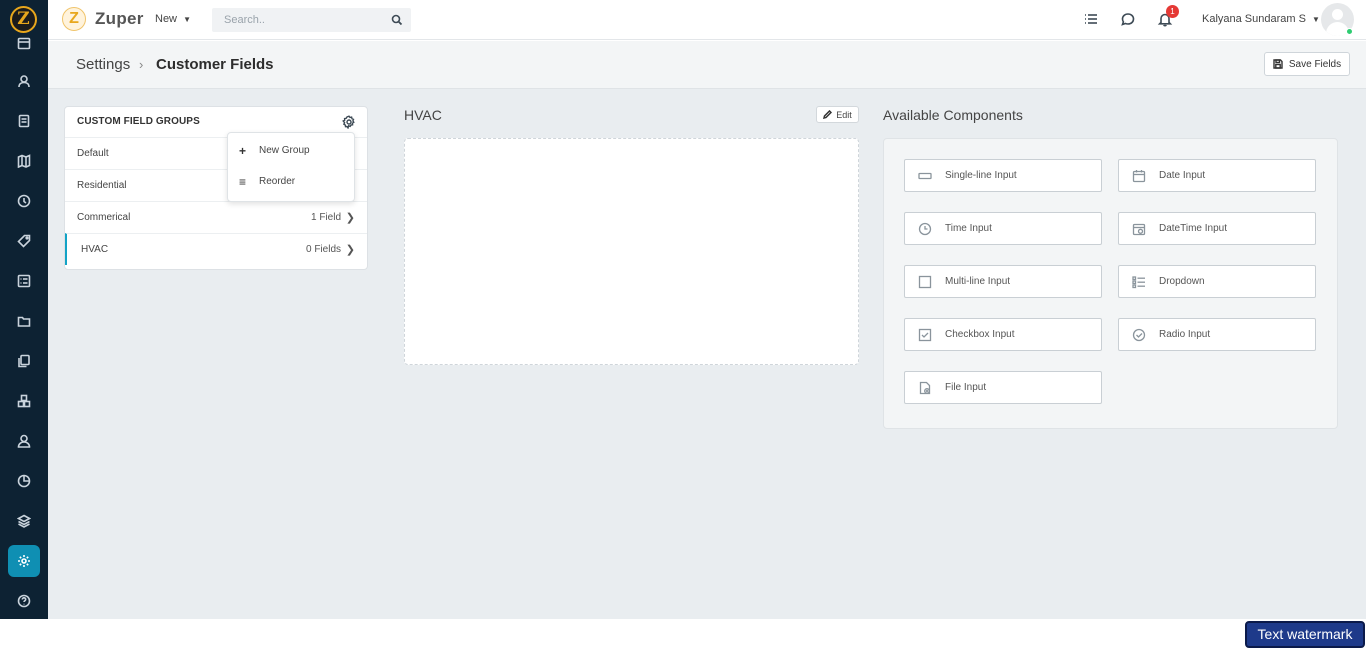 This screenshot has height=649, width=1366. I want to click on brand-logo-icon: Z, so click(74, 19).